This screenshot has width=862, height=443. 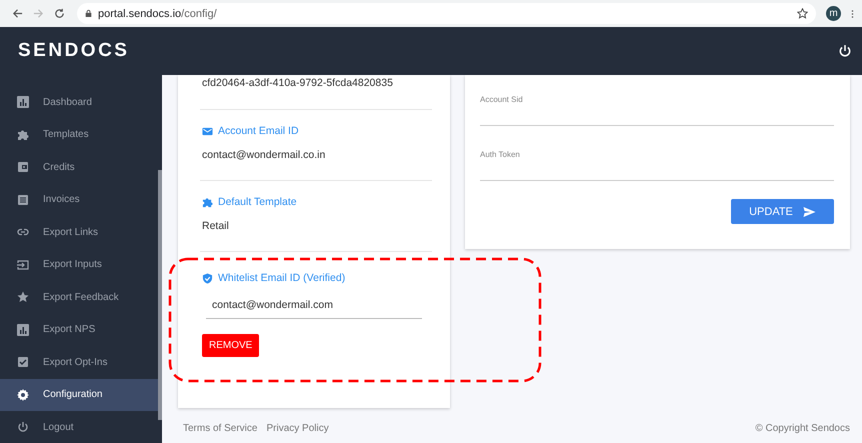 What do you see at coordinates (23, 167) in the screenshot?
I see `wallet-icon` at bounding box center [23, 167].